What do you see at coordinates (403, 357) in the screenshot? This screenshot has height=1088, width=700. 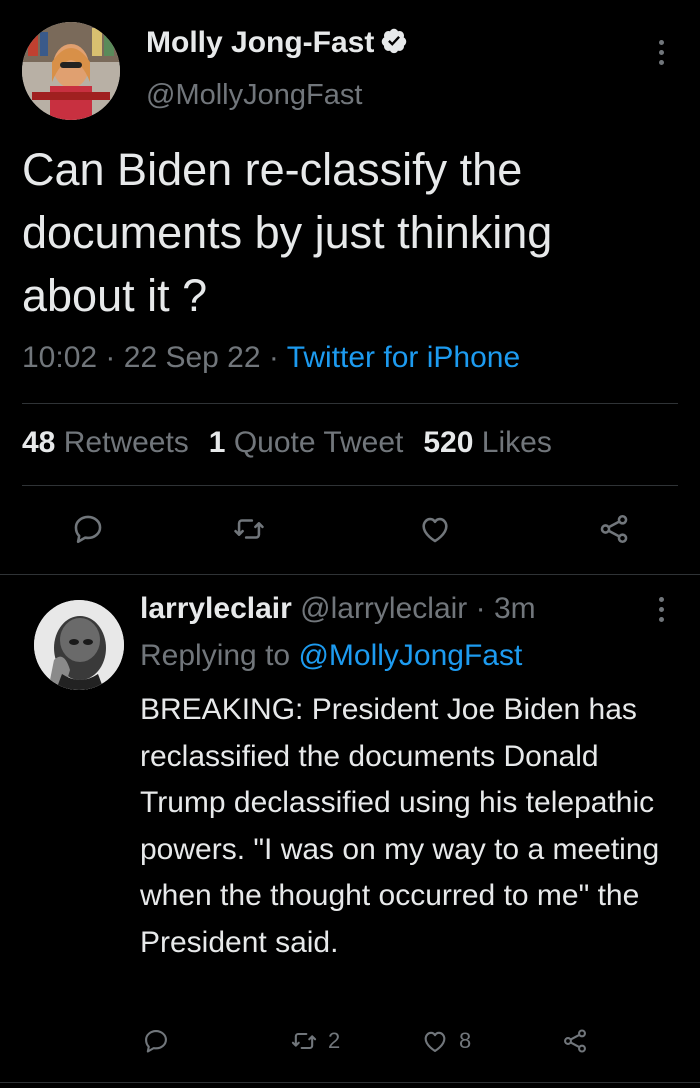 I see `tweet-source-link: Twitter for iPhone` at bounding box center [403, 357].